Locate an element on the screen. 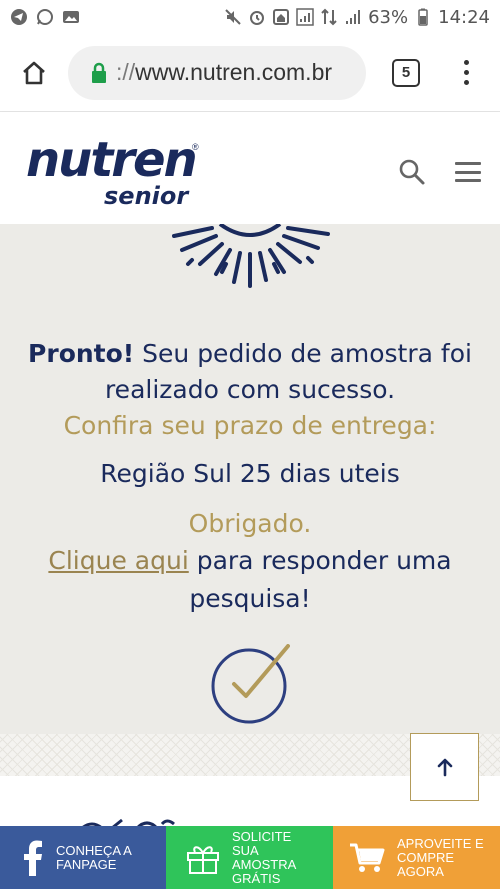 The width and height of the screenshot is (500, 889). cell-signal-icon is located at coordinates (353, 17).